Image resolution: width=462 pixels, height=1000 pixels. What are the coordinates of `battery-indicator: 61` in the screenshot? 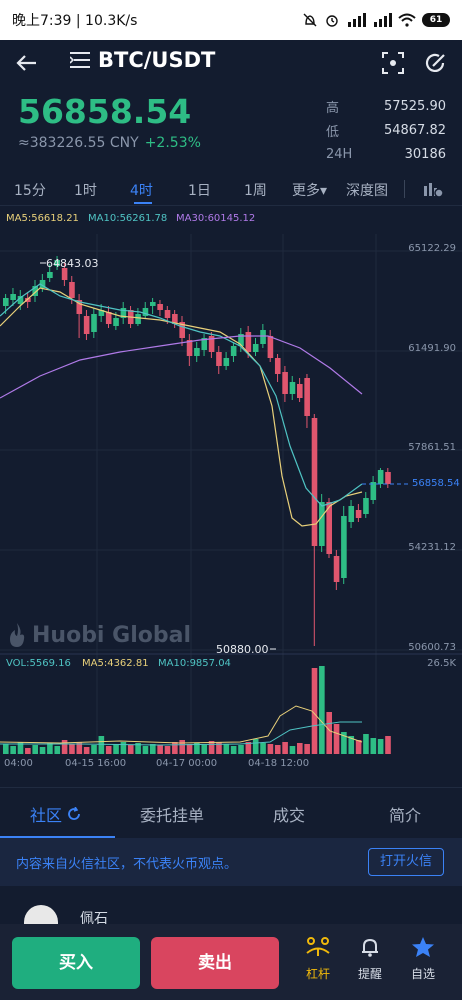 It's located at (436, 20).